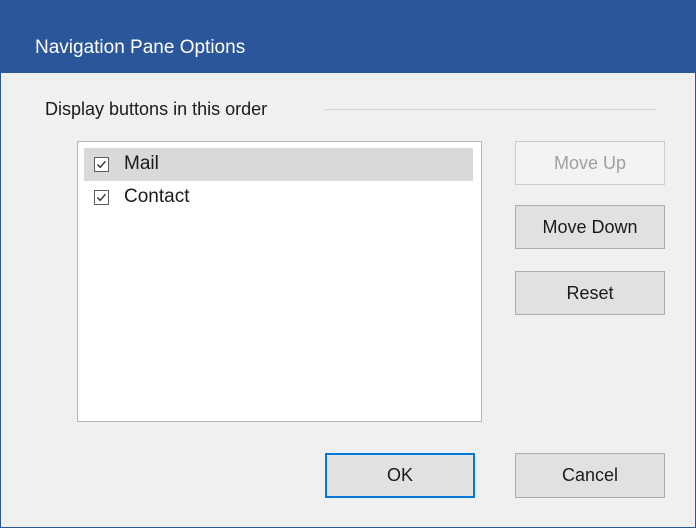 The image size is (696, 529). I want to click on ok-button: OK, so click(400, 475).